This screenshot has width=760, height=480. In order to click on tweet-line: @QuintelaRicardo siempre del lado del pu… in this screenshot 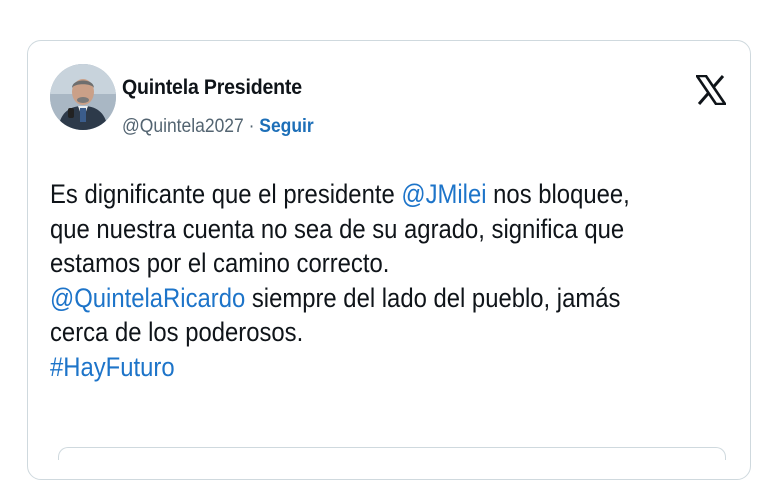, I will do `click(356, 298)`.